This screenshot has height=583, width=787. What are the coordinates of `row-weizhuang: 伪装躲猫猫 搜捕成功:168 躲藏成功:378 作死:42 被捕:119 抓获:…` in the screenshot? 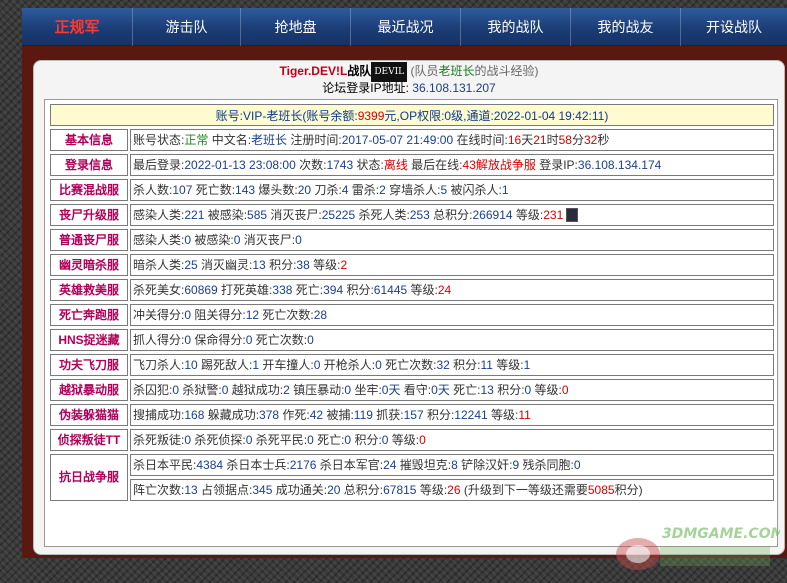 It's located at (412, 415).